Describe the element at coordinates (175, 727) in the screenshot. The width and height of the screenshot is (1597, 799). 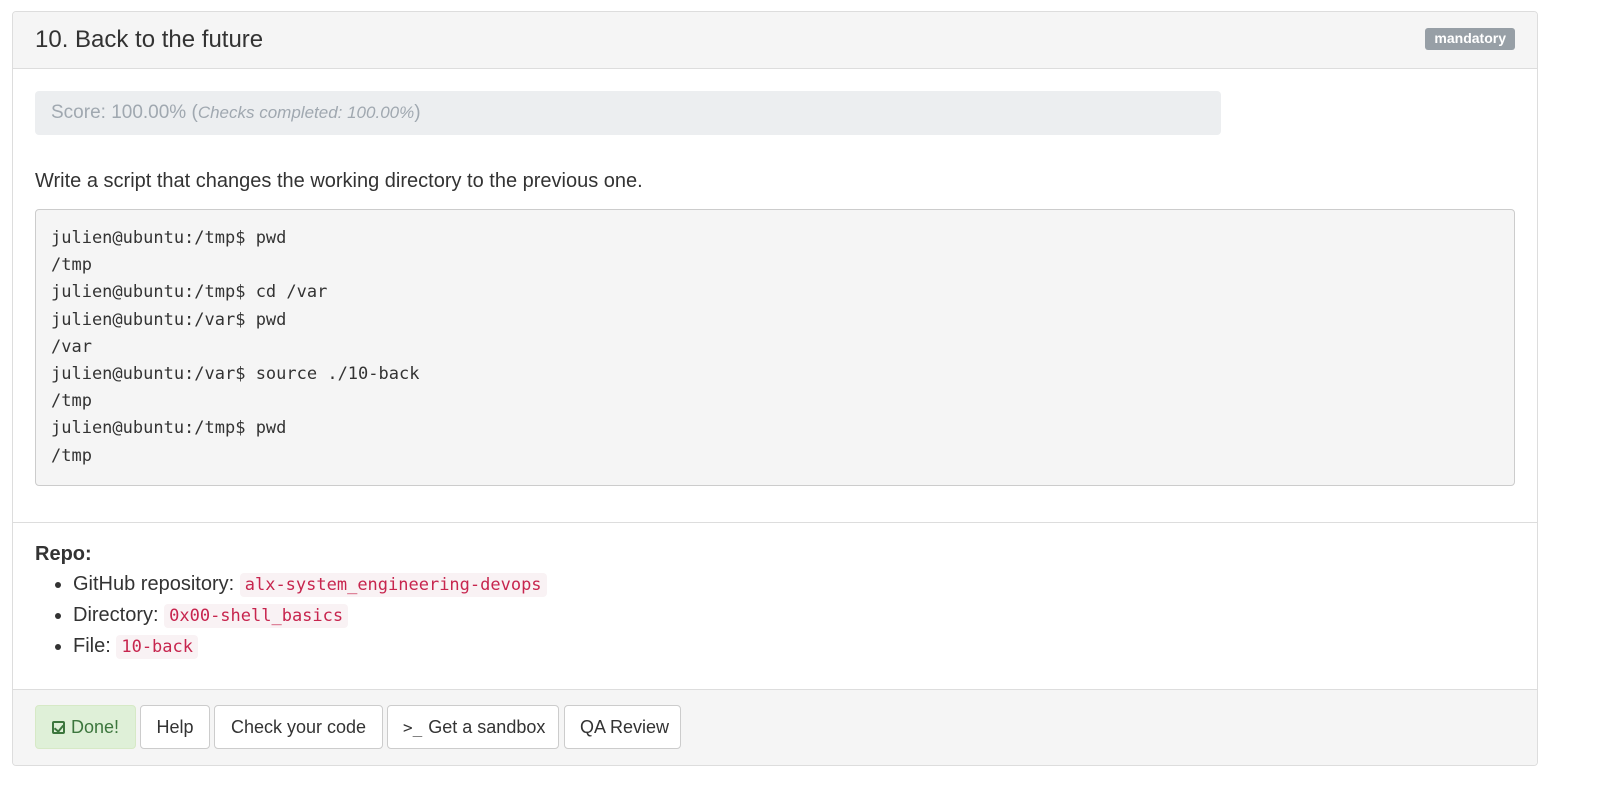
I see `help-button: Help` at that location.